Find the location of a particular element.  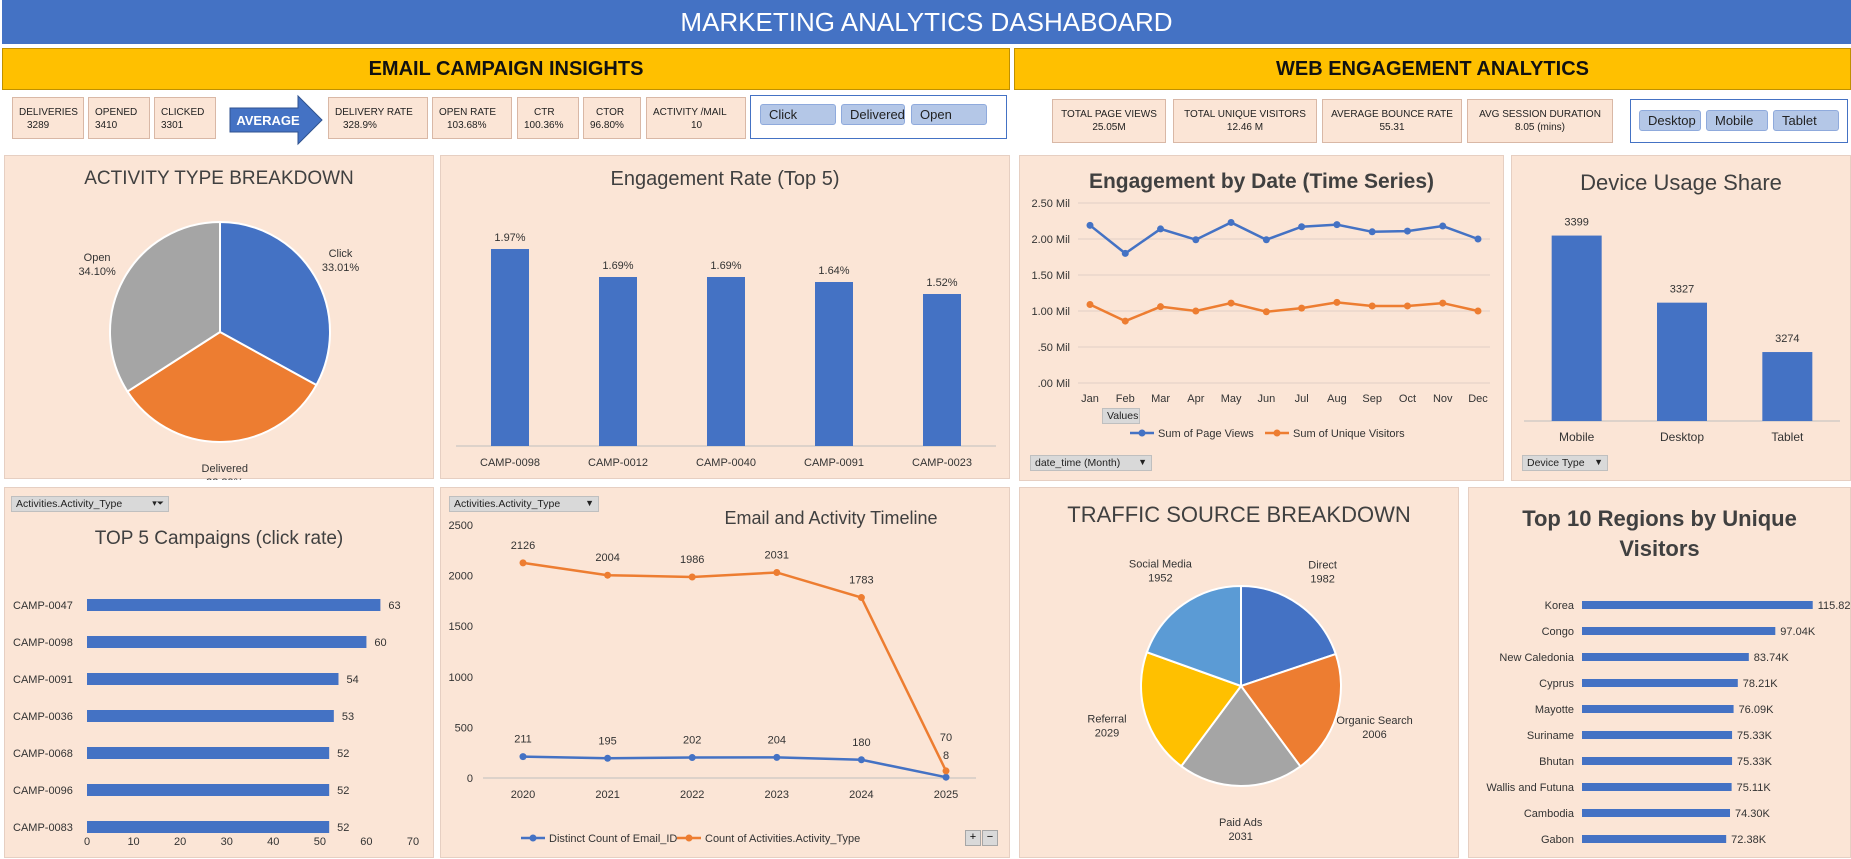

x-tick-label: Feb is located at coordinates (1125, 399).